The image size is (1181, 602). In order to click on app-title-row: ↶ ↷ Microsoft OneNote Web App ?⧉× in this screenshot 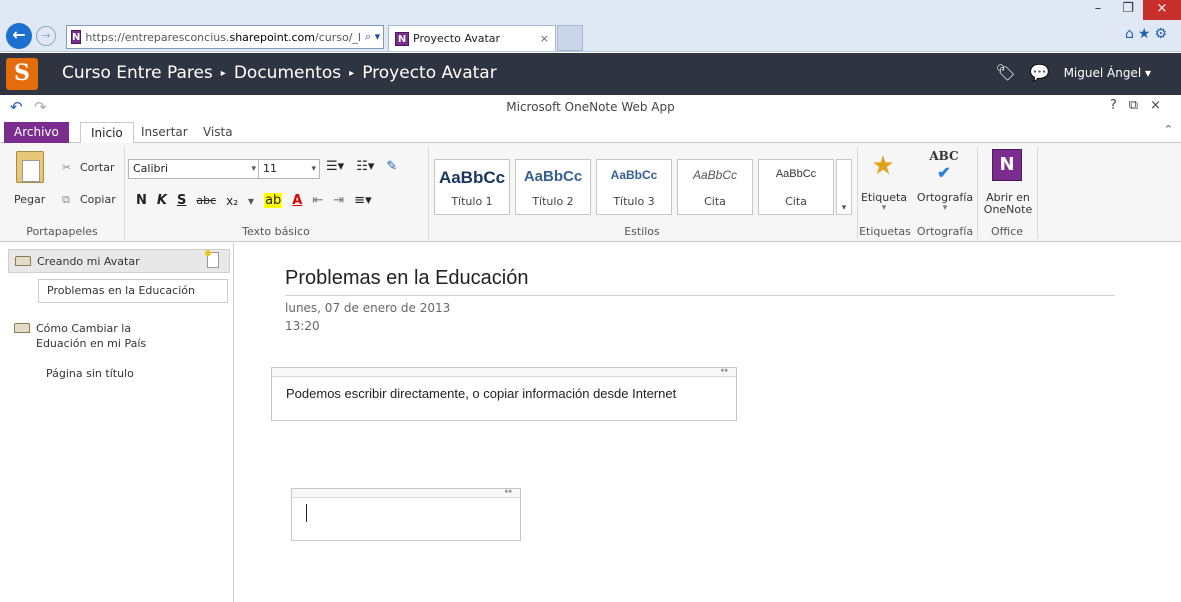, I will do `click(590, 107)`.